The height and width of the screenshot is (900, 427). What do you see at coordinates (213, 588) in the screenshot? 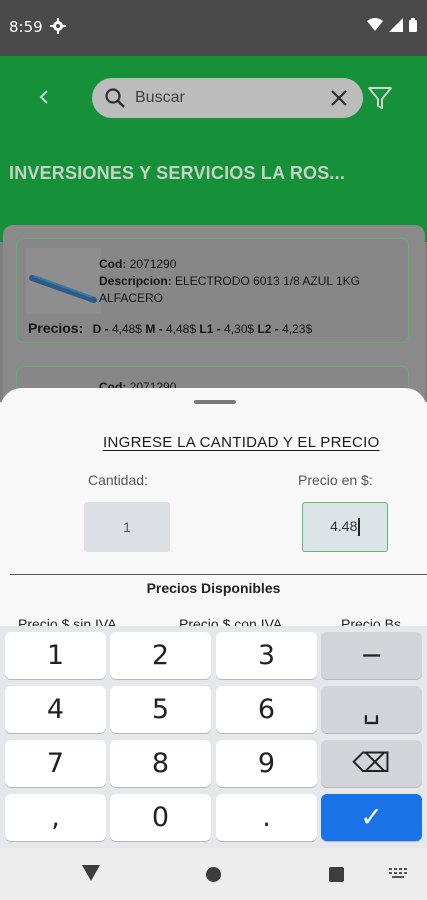
I see `available-prices-title: Precios Disponibles` at bounding box center [213, 588].